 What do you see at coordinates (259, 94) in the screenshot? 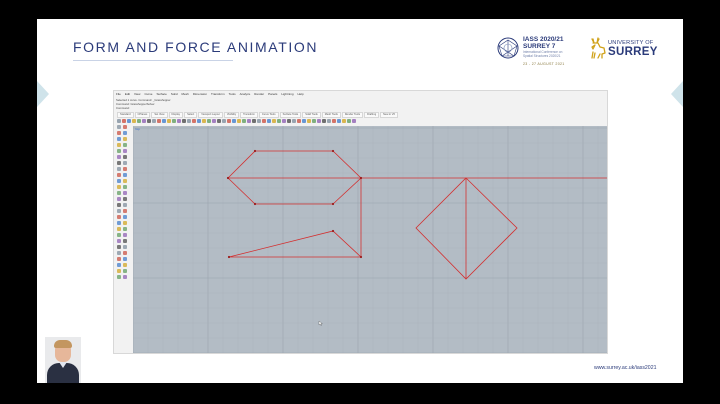
I see `menu-render: Render` at bounding box center [259, 94].